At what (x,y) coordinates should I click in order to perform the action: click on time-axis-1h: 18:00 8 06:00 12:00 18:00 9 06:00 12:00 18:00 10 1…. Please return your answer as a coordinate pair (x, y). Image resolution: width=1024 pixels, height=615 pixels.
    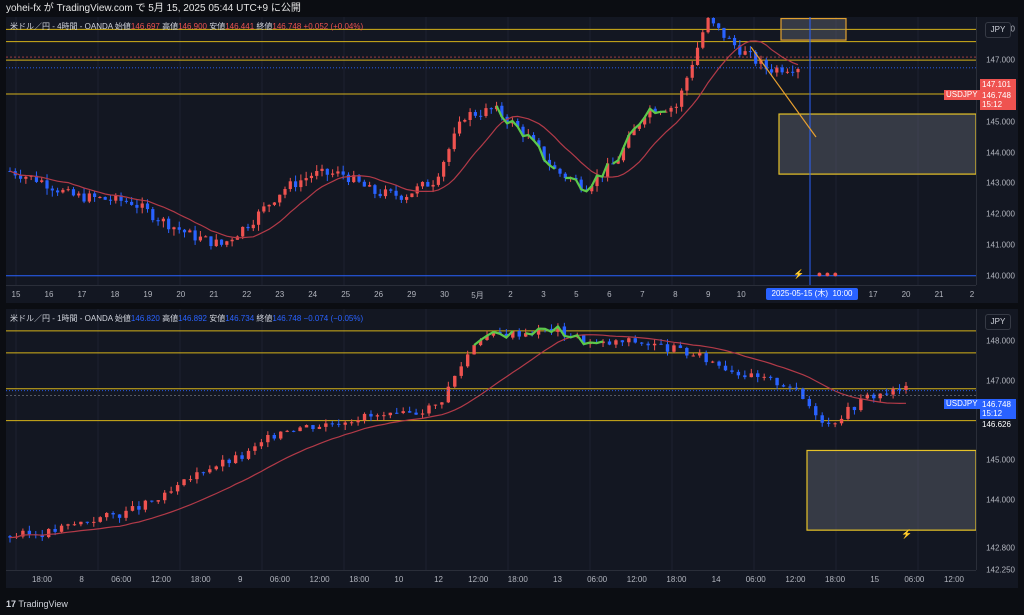
    Looking at the image, I should click on (491, 579).